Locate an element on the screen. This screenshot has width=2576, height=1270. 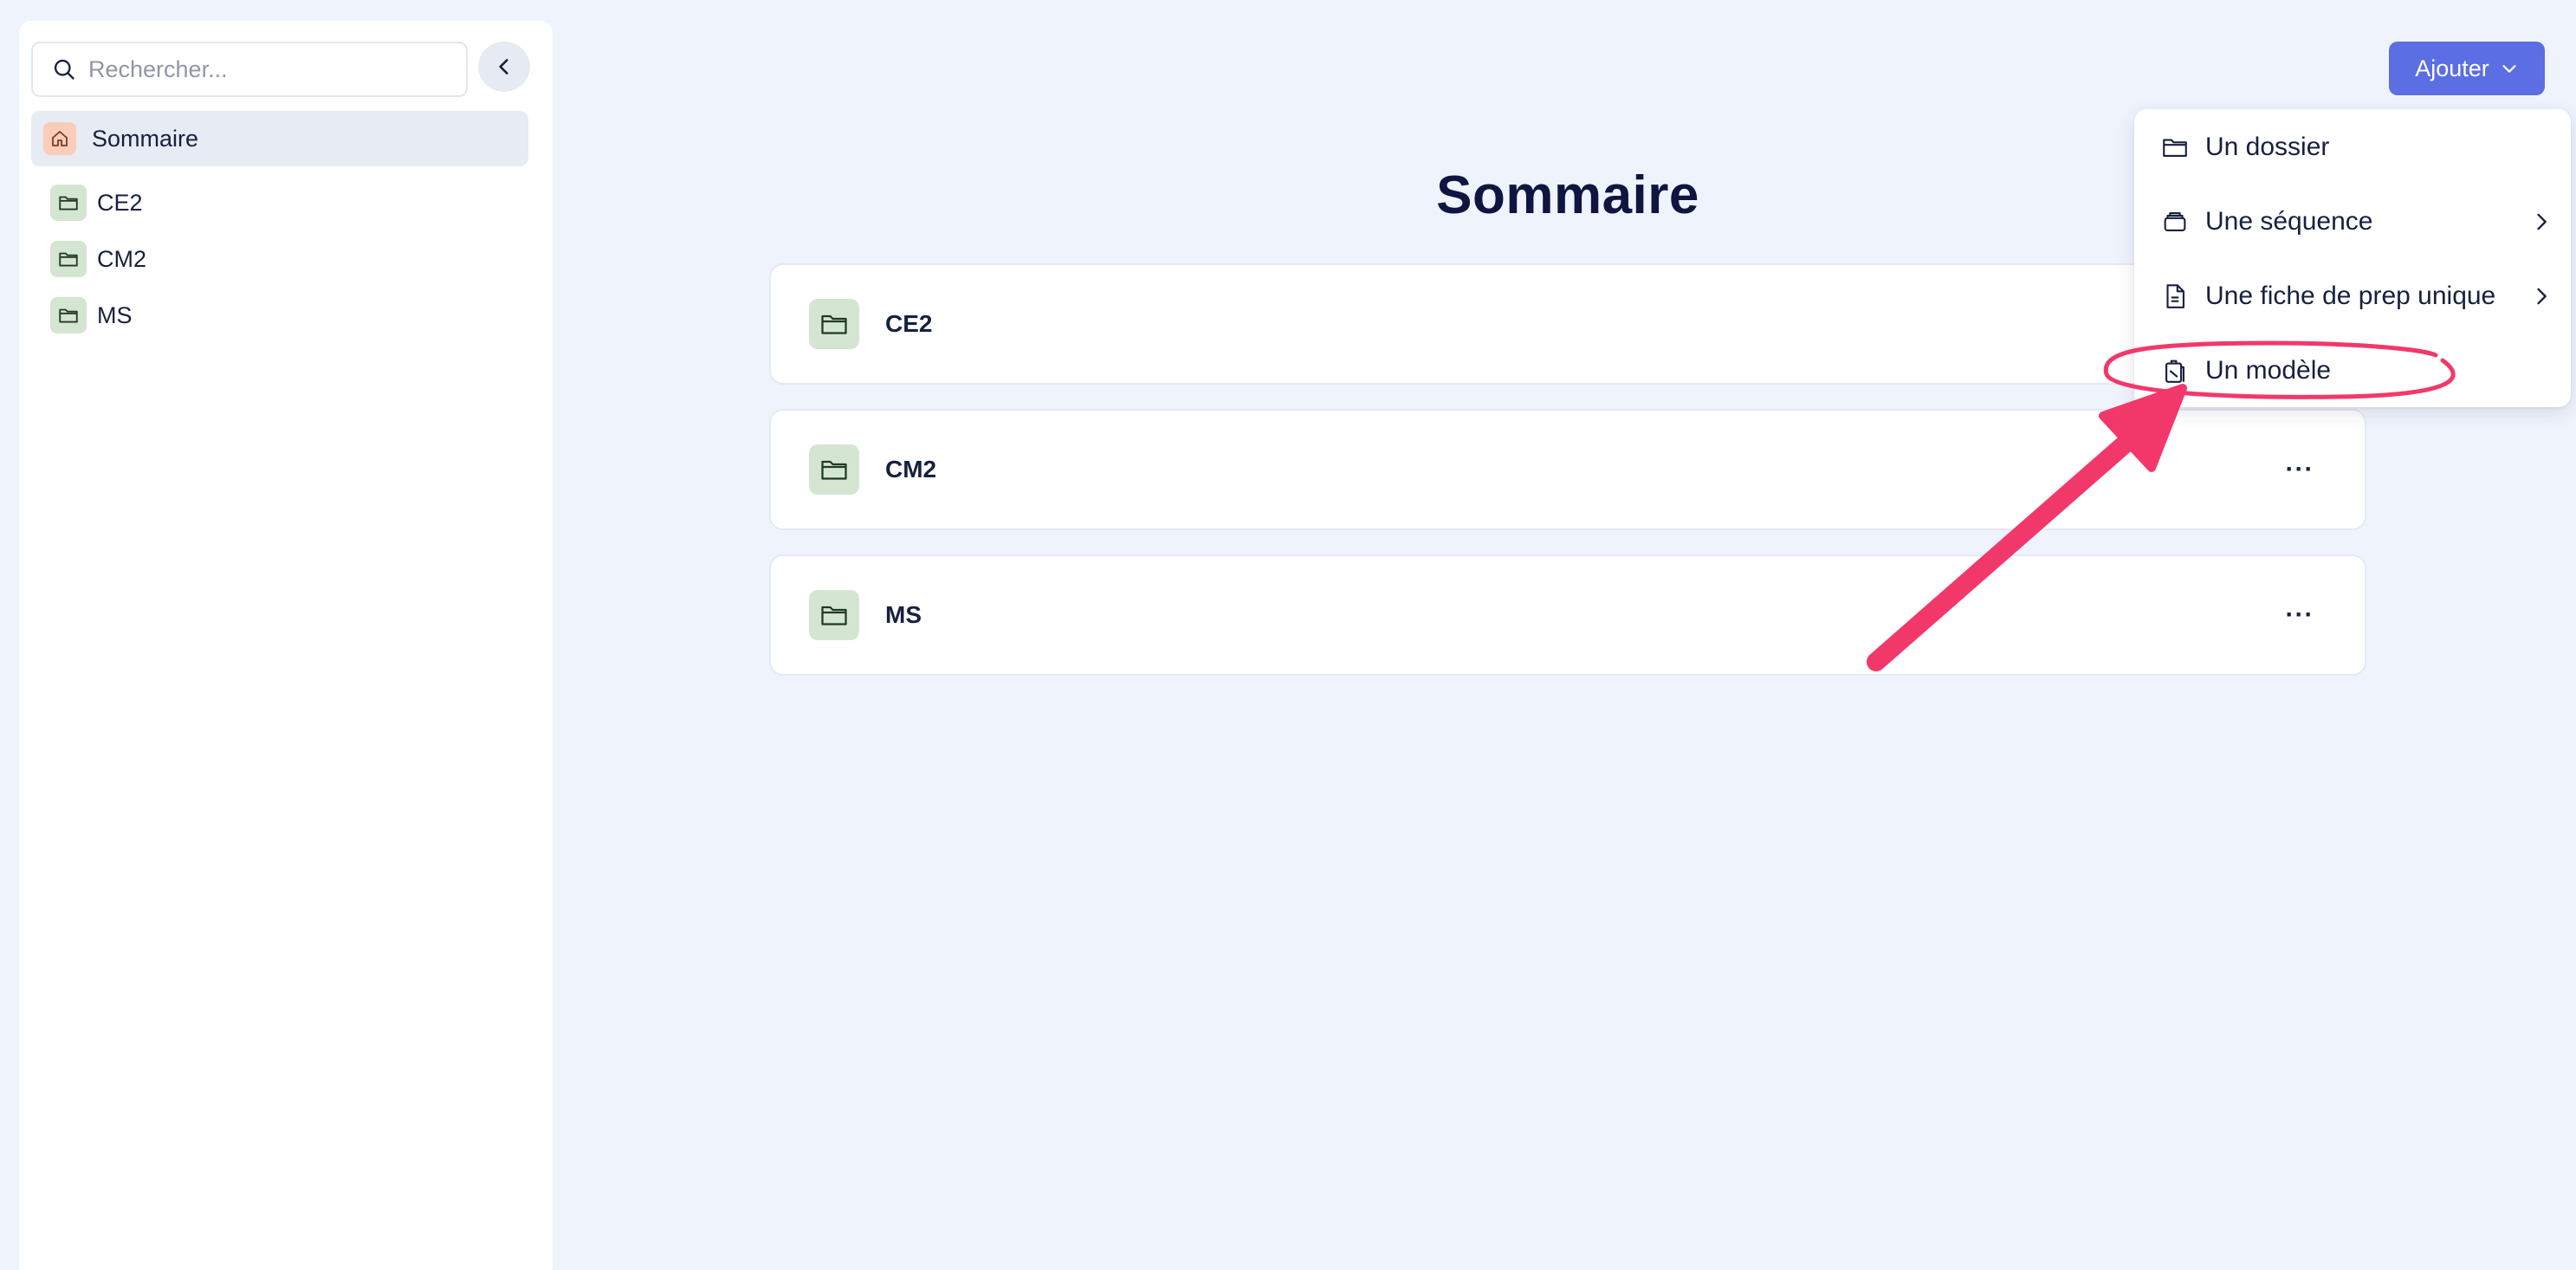
search-box is located at coordinates (249, 69).